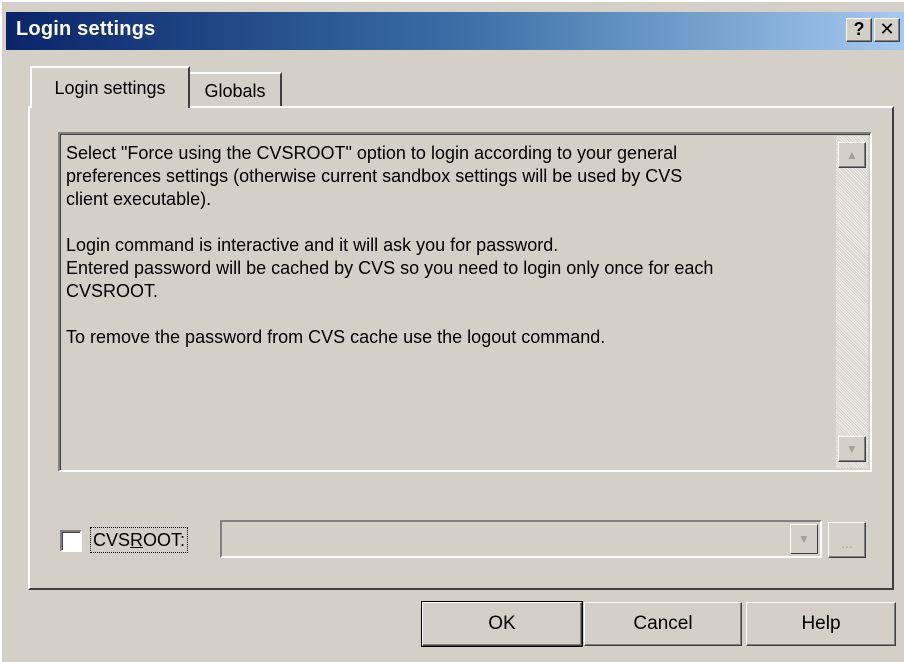  Describe the element at coordinates (663, 624) in the screenshot. I see `cancel-button: Cancel` at that location.